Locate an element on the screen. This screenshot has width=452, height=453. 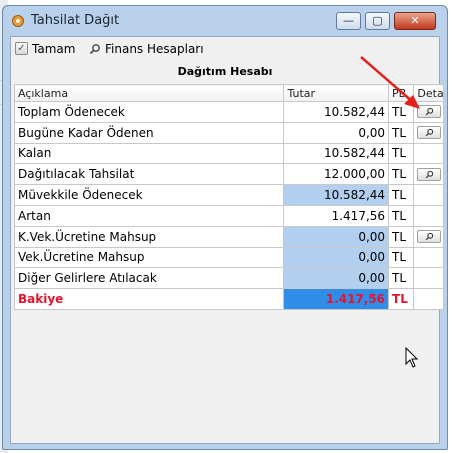
mouse-pointer-icon is located at coordinates (412, 357).